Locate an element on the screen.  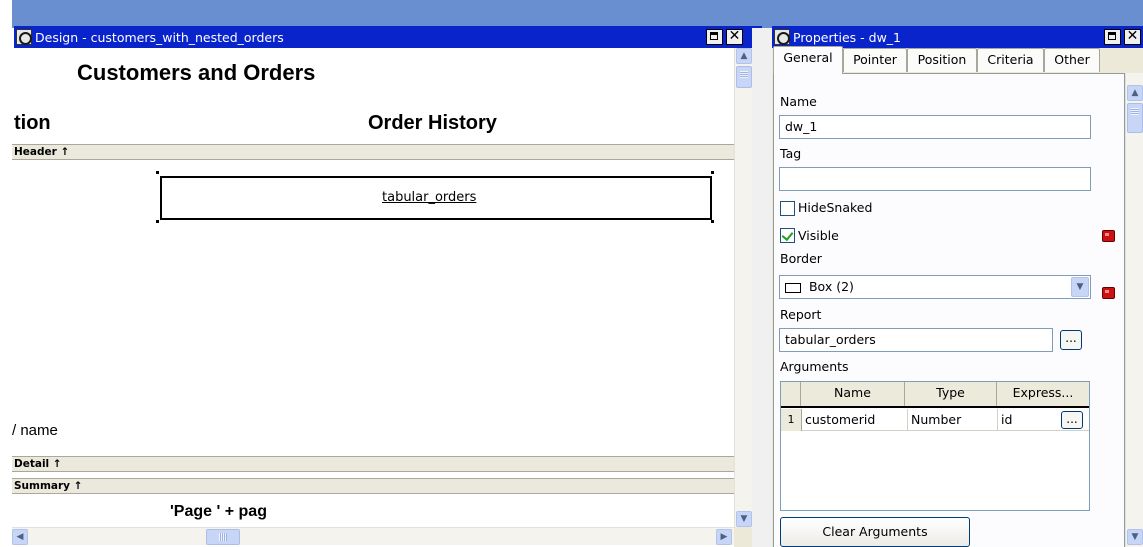
argument-expression-cell: id is located at coordinates (1004, 420).